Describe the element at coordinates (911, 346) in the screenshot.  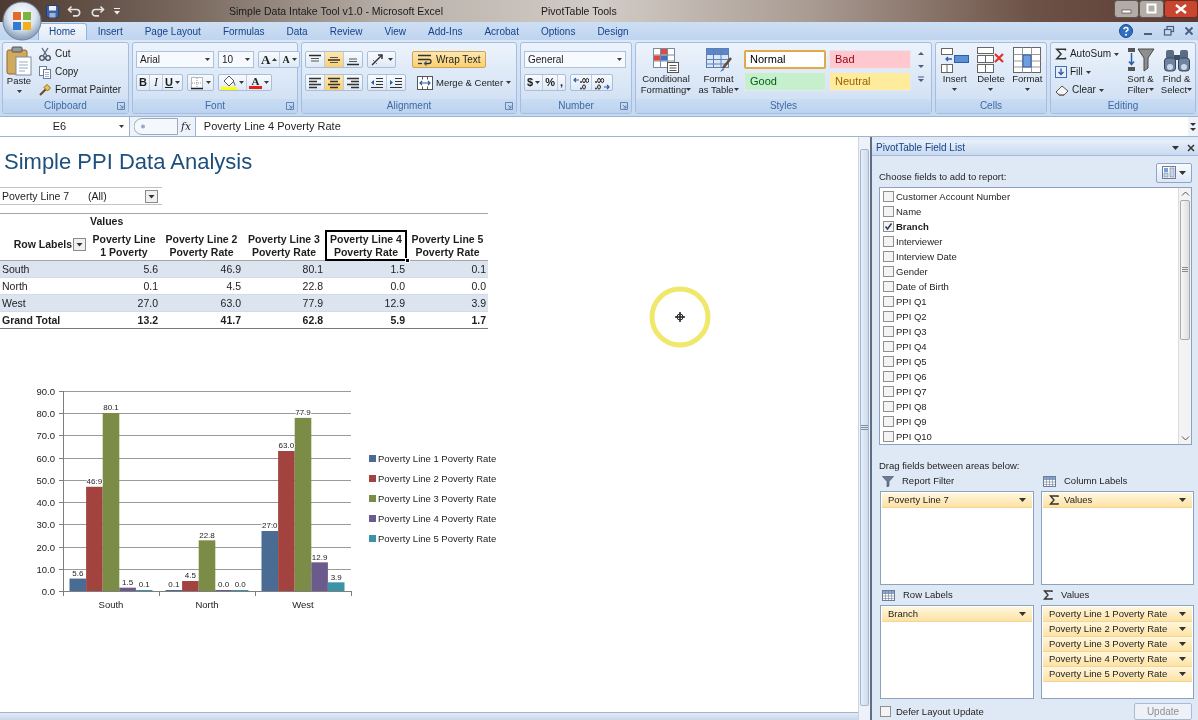
I see `field-label: PPI Q4` at that location.